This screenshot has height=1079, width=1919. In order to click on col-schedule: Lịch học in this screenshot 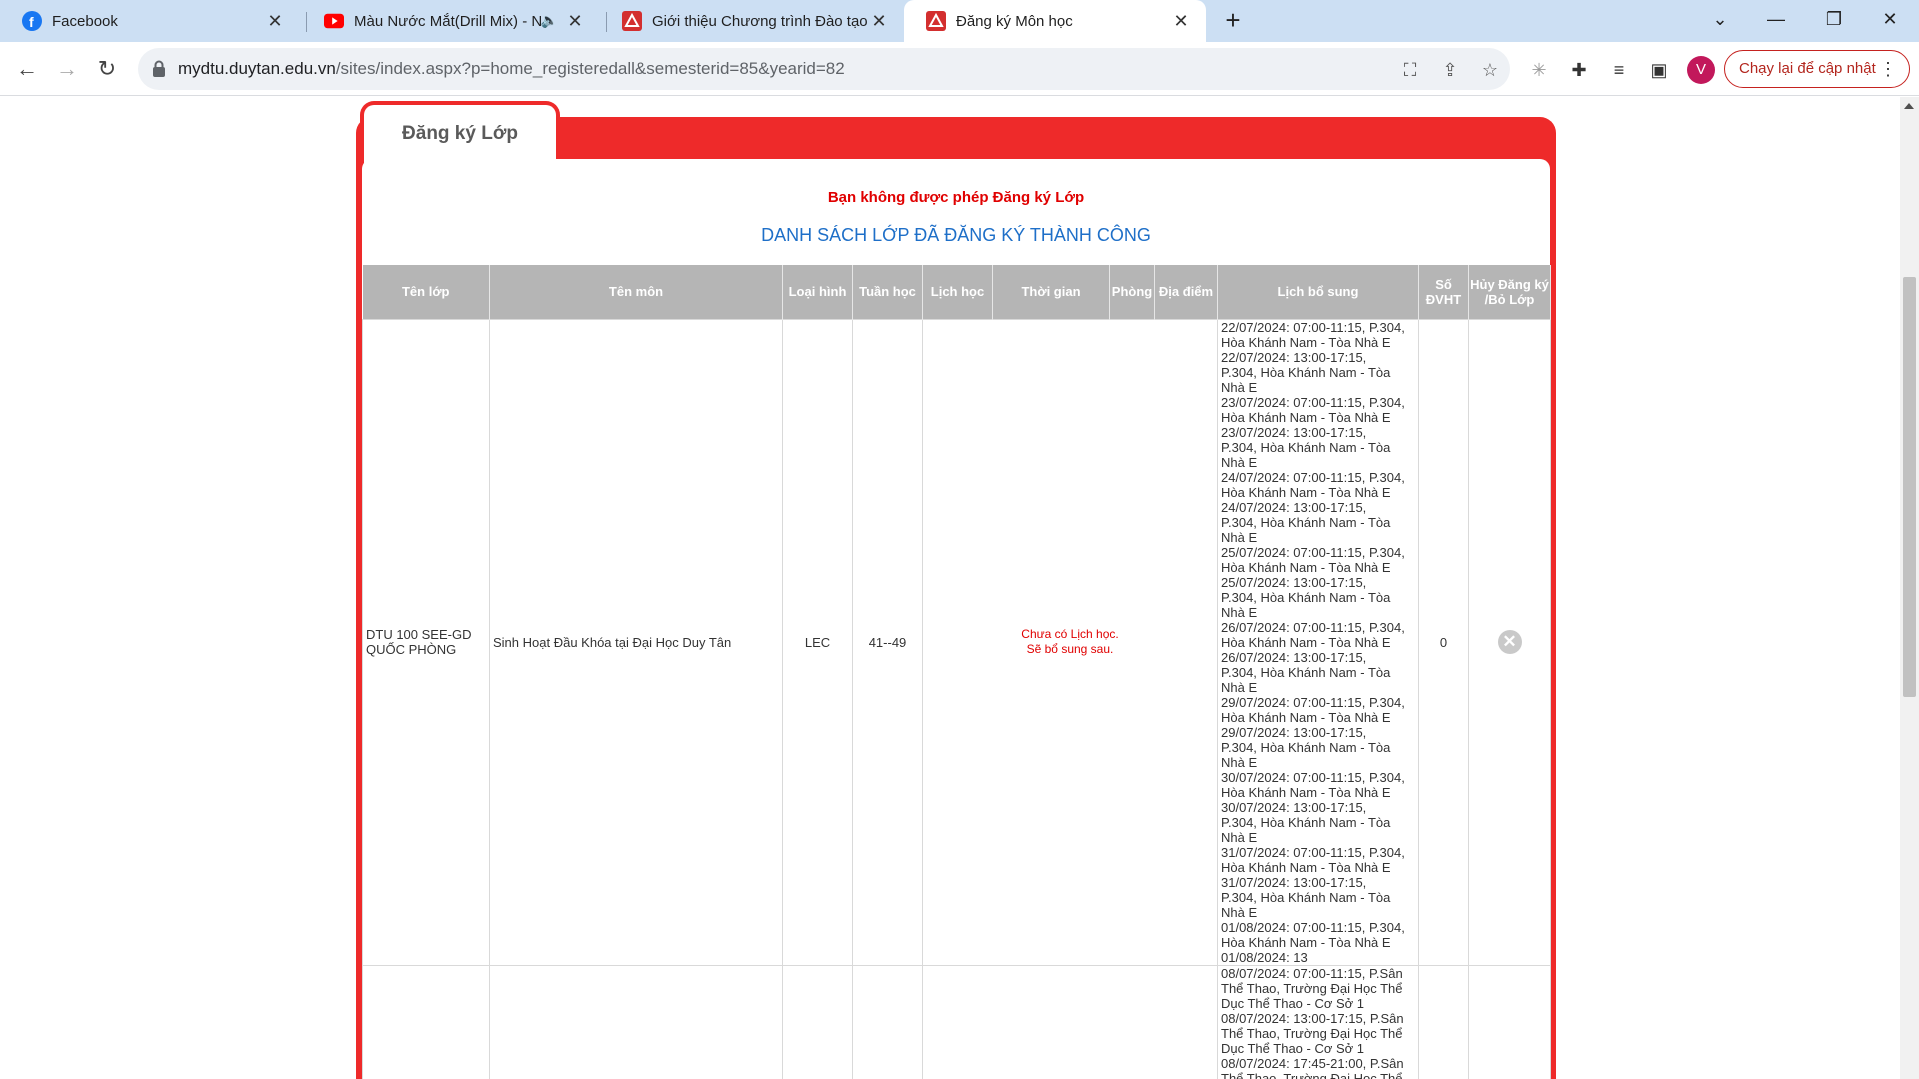, I will do `click(957, 292)`.